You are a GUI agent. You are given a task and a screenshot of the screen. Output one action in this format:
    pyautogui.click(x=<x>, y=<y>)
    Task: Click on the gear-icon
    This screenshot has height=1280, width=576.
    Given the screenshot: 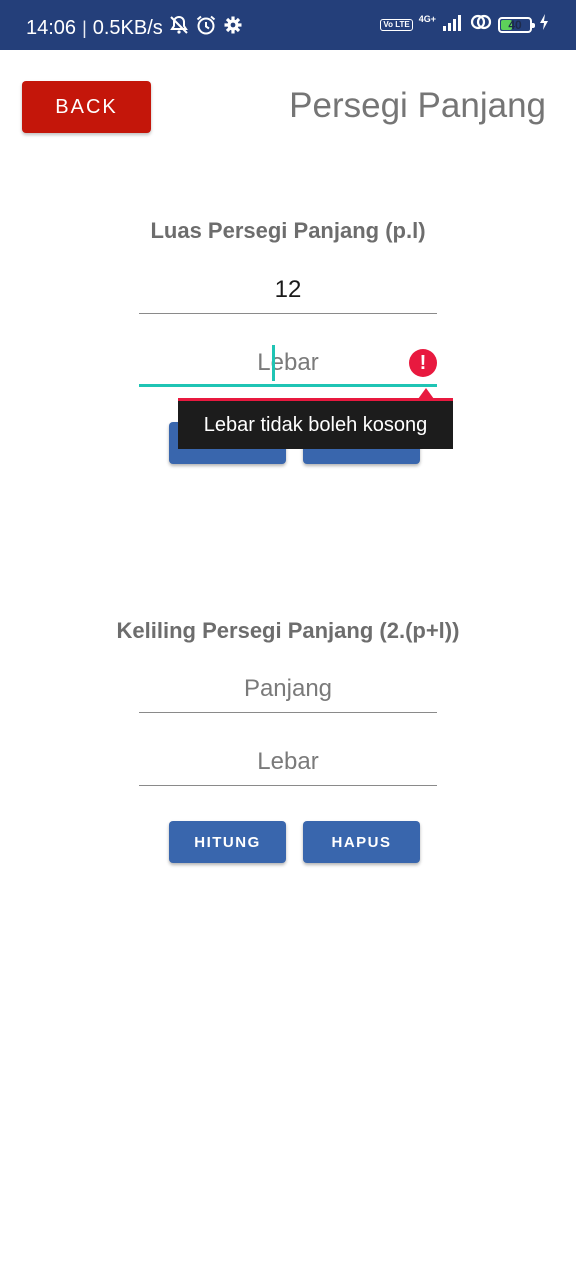 What is the action you would take?
    pyautogui.click(x=233, y=28)
    